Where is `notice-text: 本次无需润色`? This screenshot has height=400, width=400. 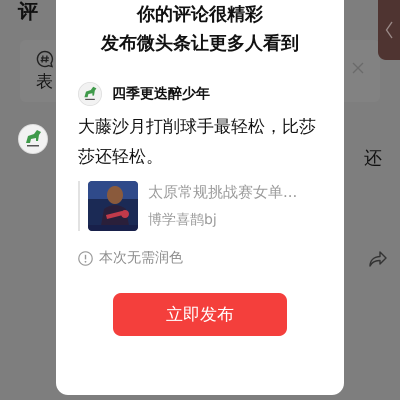 notice-text: 本次无需润色 is located at coordinates (141, 258).